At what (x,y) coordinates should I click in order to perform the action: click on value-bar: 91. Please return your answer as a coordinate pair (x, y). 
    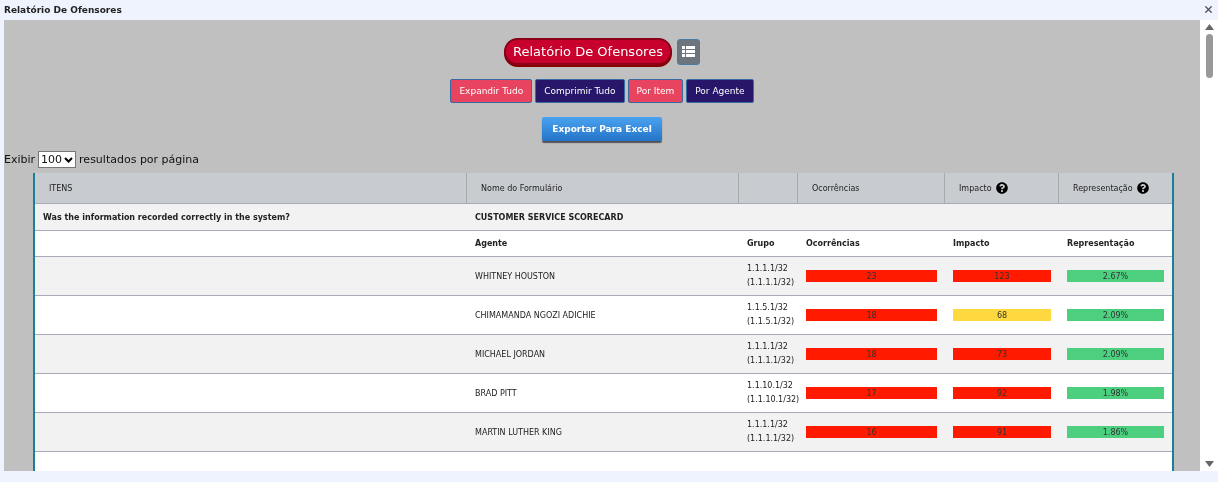
    Looking at the image, I should click on (1002, 432).